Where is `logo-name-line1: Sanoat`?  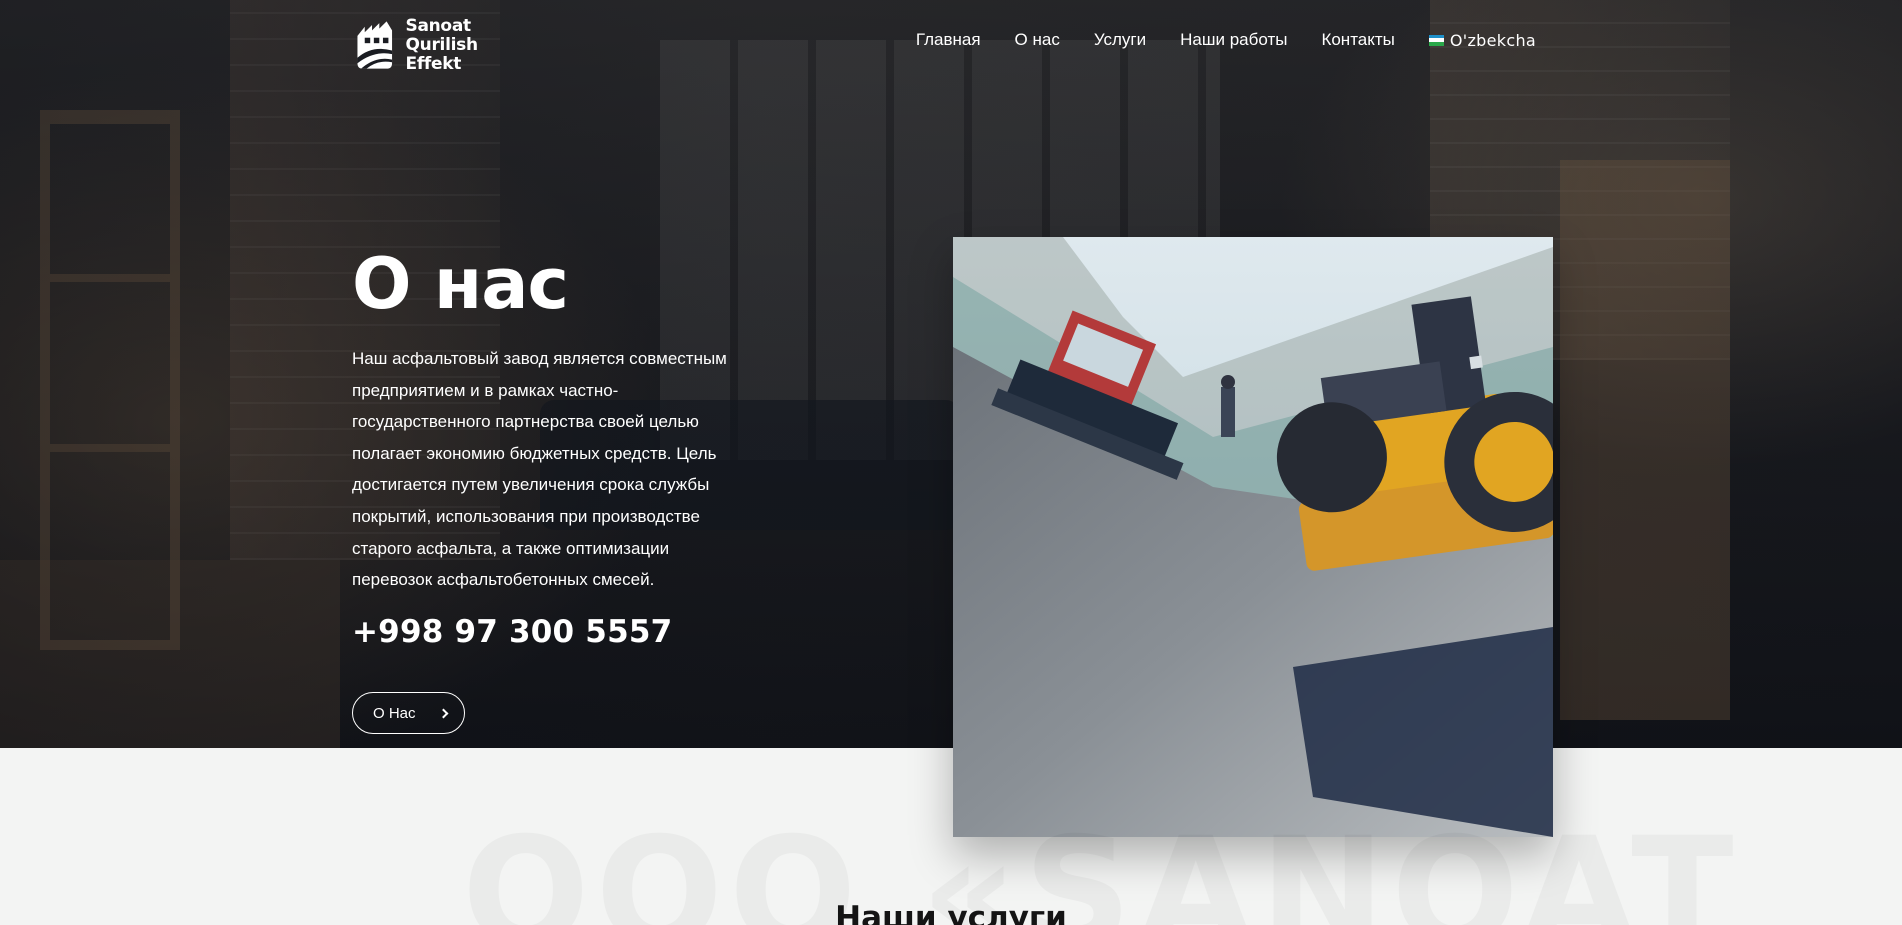 logo-name-line1: Sanoat is located at coordinates (438, 25).